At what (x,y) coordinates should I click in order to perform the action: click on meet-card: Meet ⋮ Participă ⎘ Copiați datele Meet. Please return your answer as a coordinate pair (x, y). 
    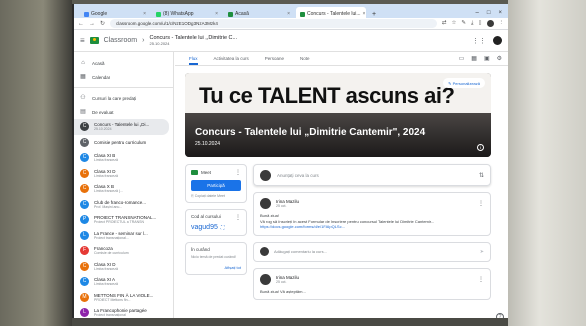
    Looking at the image, I should click on (216, 183).